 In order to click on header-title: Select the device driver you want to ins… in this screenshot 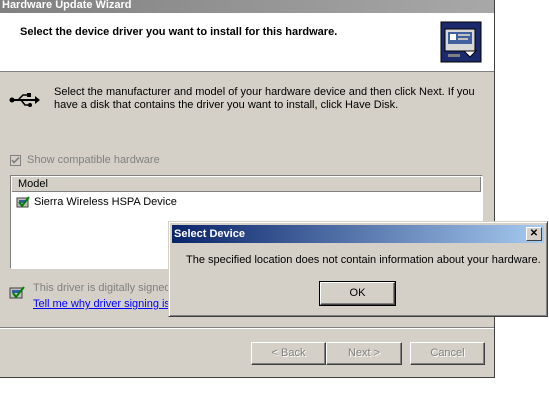, I will do `click(179, 32)`.